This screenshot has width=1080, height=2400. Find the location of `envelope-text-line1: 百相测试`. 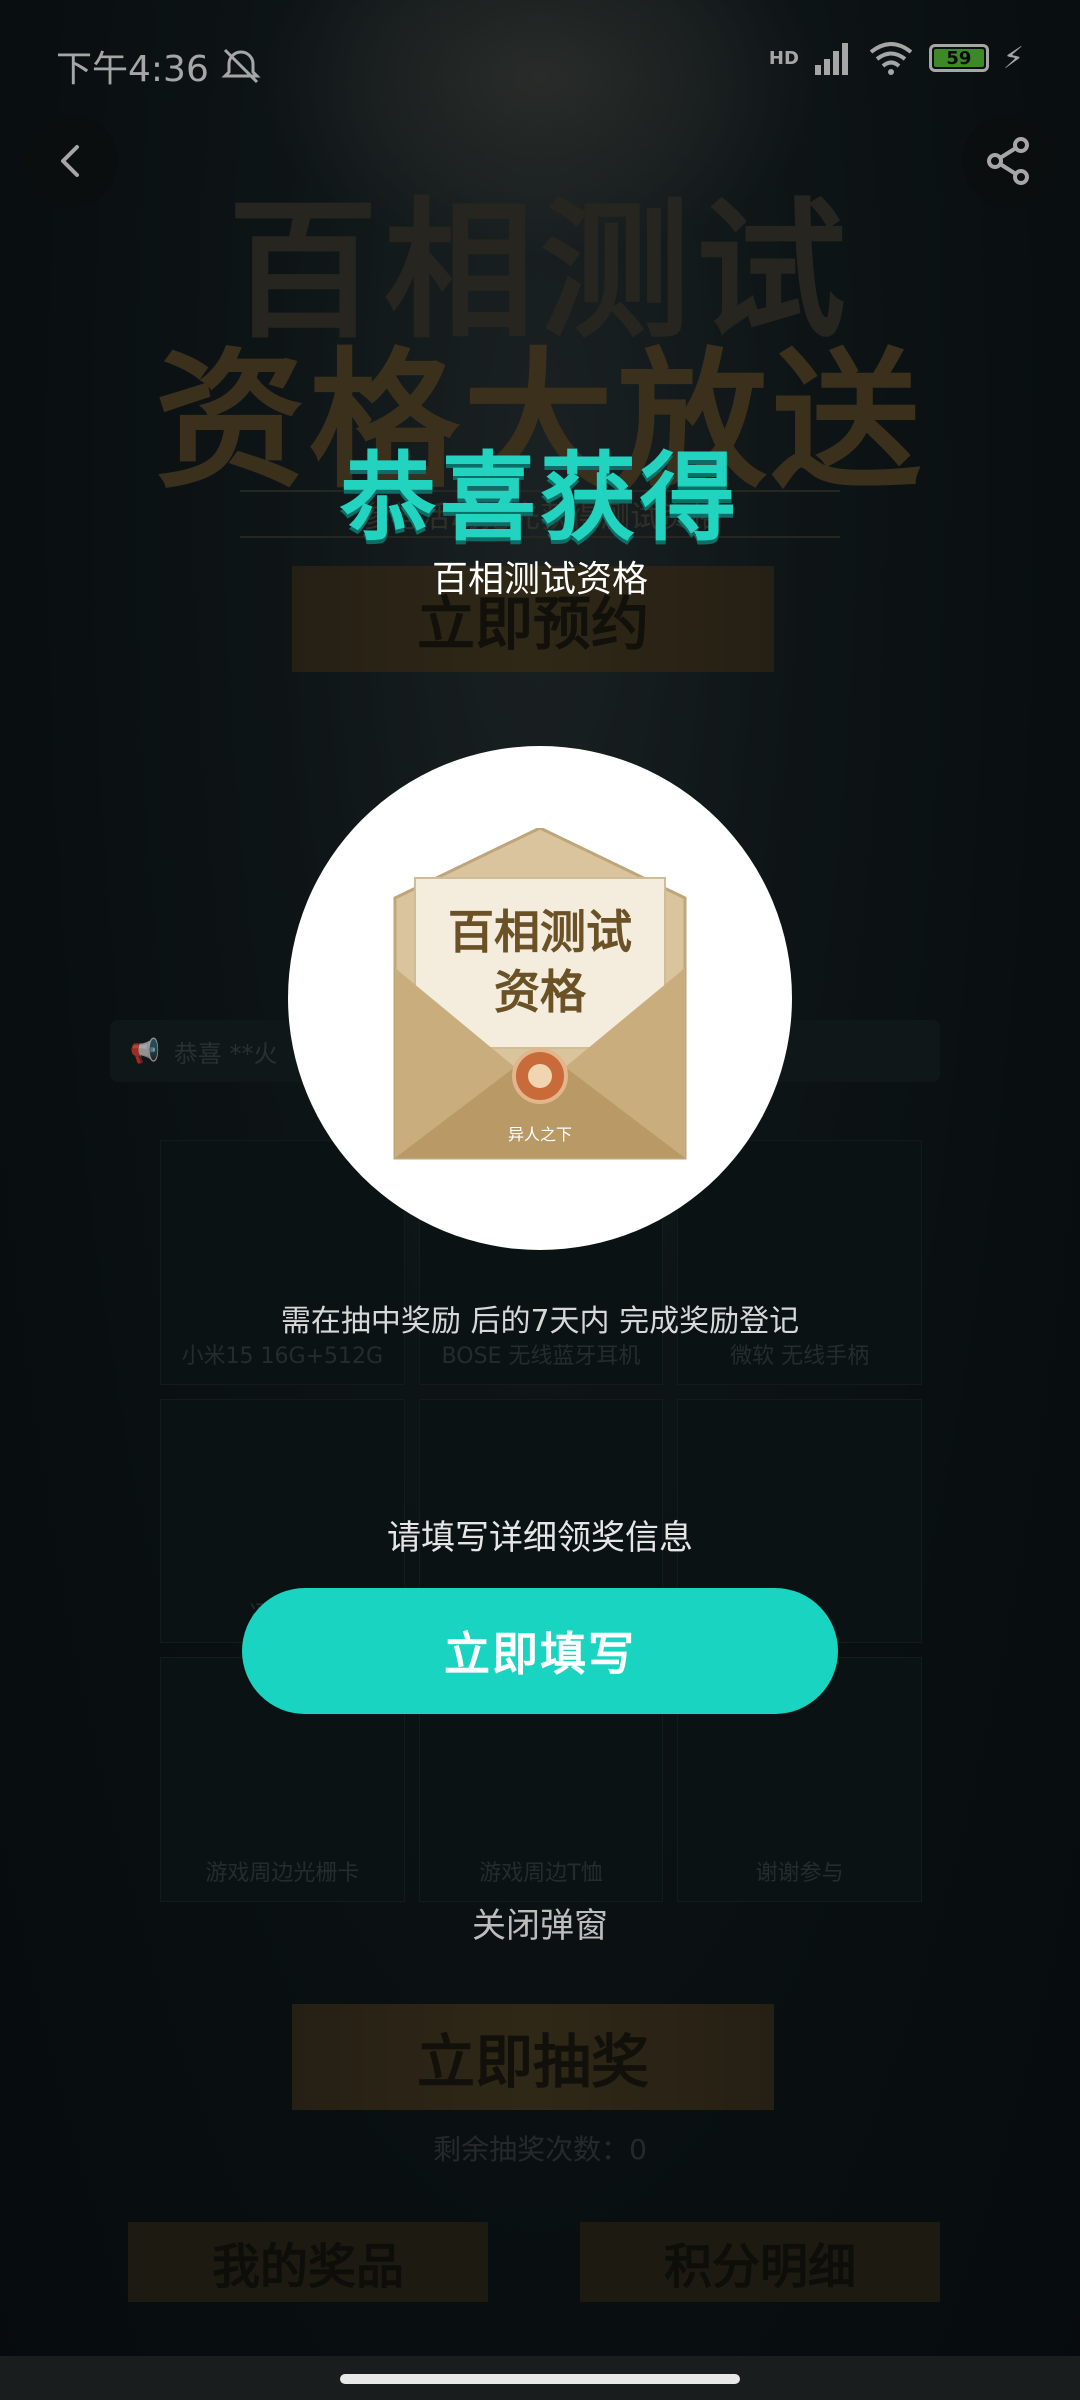

envelope-text-line1: 百相测试 is located at coordinates (540, 932).